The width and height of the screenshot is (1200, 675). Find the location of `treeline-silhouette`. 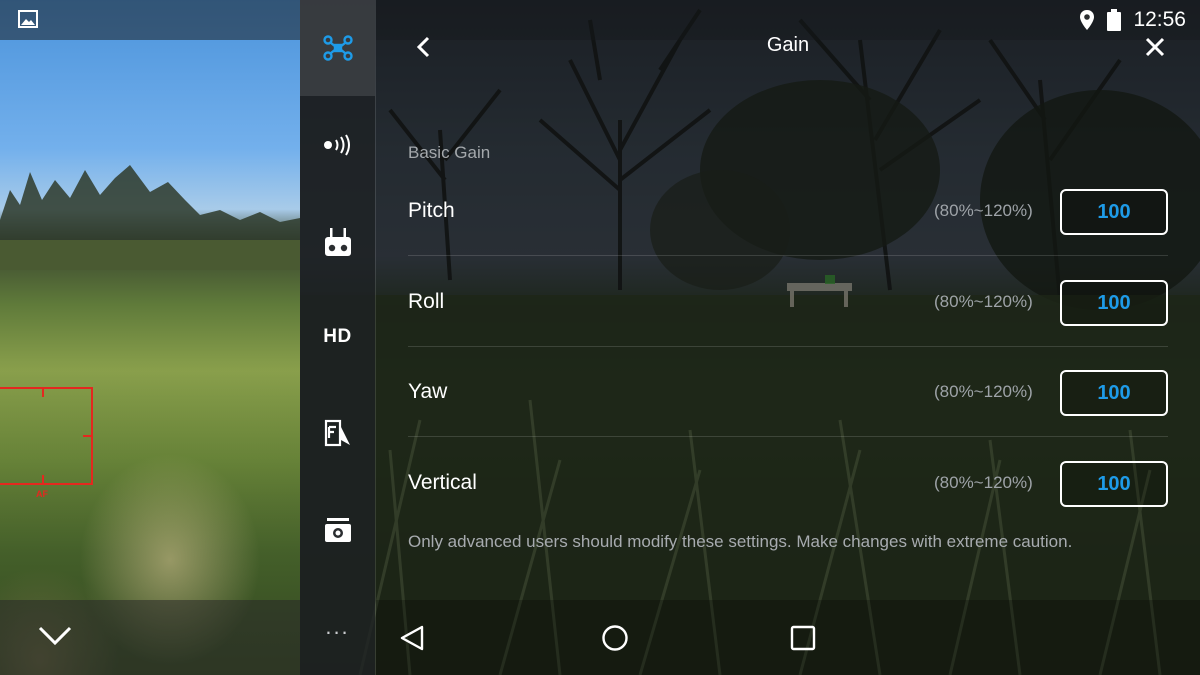

treeline-silhouette is located at coordinates (150, 217).